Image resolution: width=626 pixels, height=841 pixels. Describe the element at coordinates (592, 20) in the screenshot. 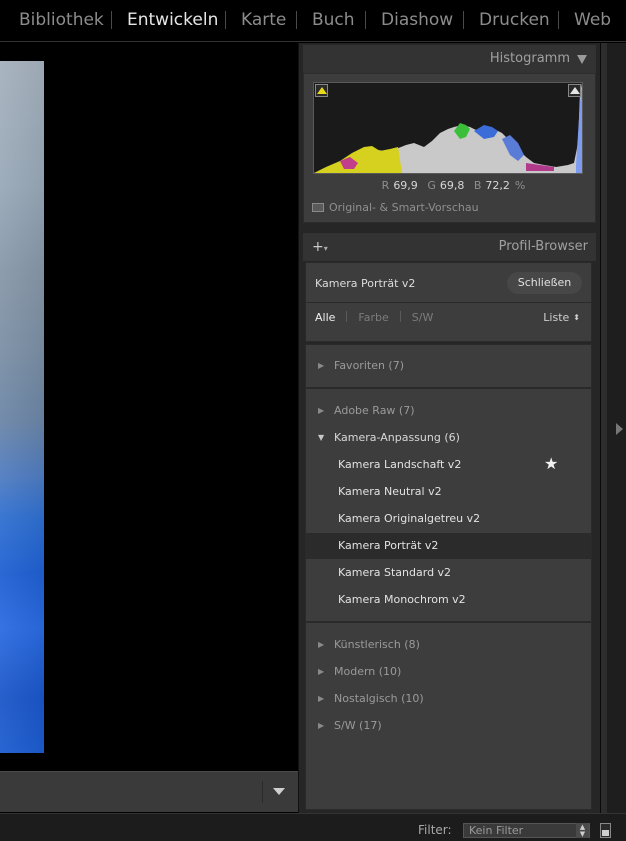

I see `module-web: Web` at that location.